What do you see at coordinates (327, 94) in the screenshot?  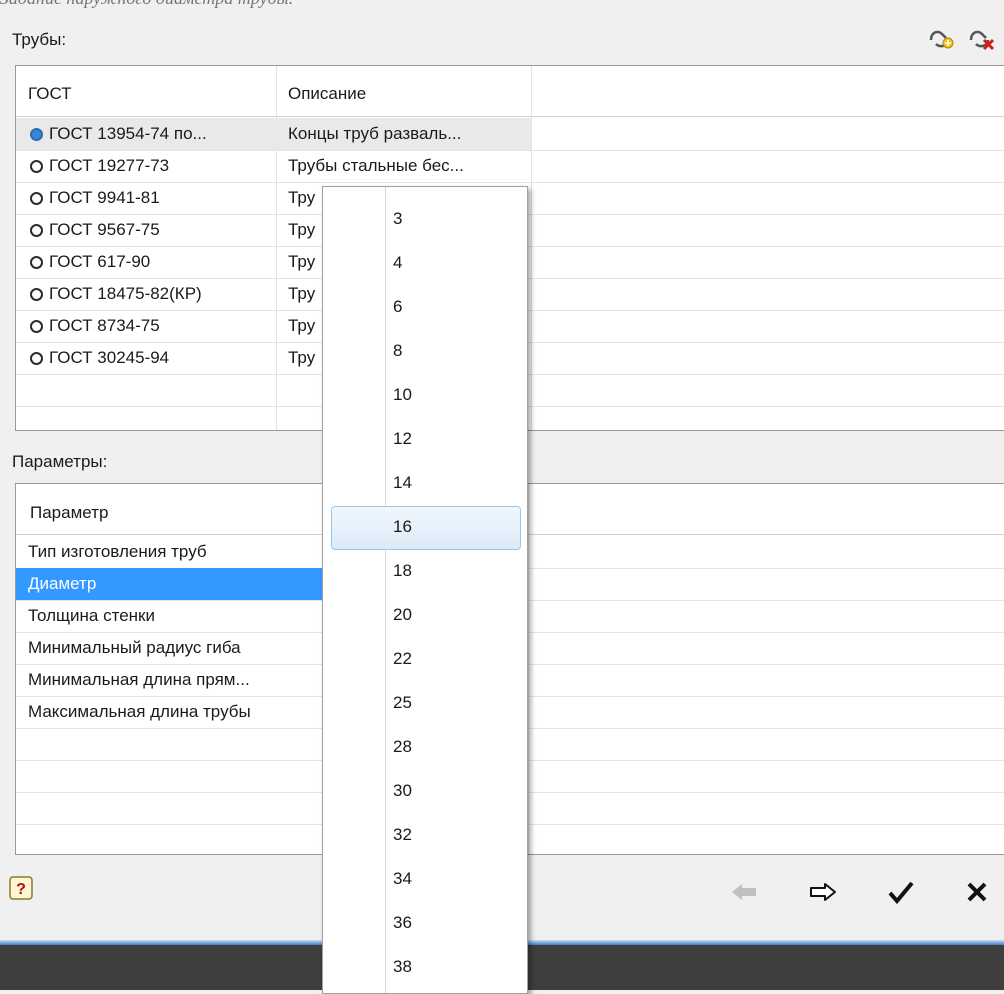 I see `column-header-description: Описание` at bounding box center [327, 94].